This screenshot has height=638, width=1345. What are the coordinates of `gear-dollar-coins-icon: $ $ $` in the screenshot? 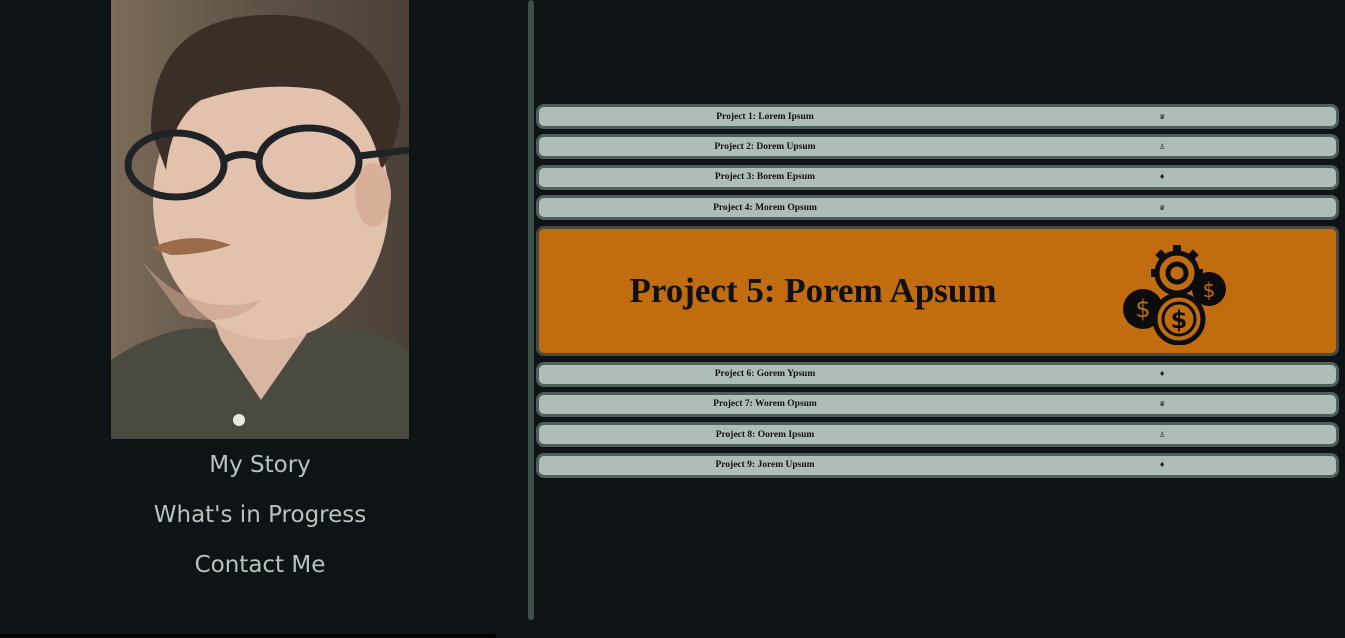 It's located at (1174, 294).